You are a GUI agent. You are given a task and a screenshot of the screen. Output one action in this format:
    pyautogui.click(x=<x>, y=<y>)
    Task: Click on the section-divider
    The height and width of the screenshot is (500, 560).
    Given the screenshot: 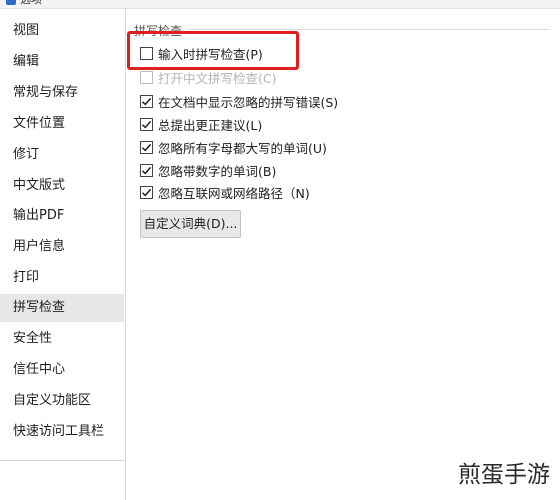 What is the action you would take?
    pyautogui.click(x=370, y=29)
    